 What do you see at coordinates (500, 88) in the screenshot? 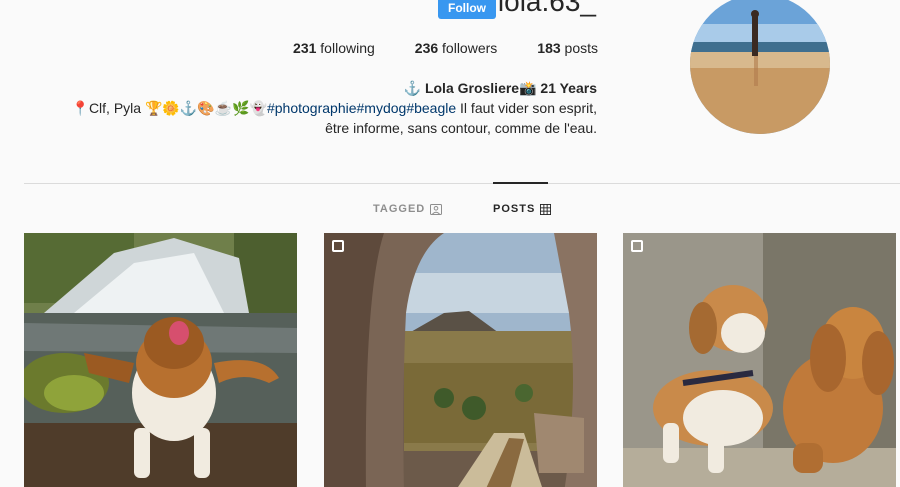
I see `bio-name-line: ⚓ Lola Grosliere📸 21 Years` at bounding box center [500, 88].